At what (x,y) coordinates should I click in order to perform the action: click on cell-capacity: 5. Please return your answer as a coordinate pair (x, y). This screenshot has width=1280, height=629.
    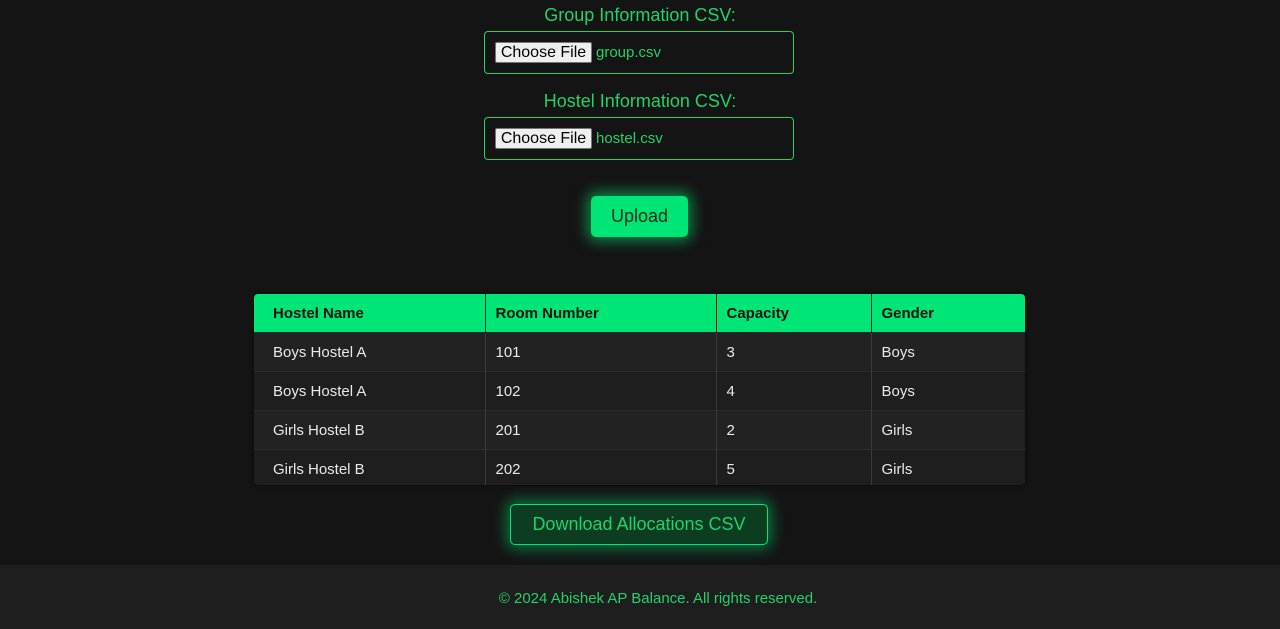
    Looking at the image, I should click on (794, 467).